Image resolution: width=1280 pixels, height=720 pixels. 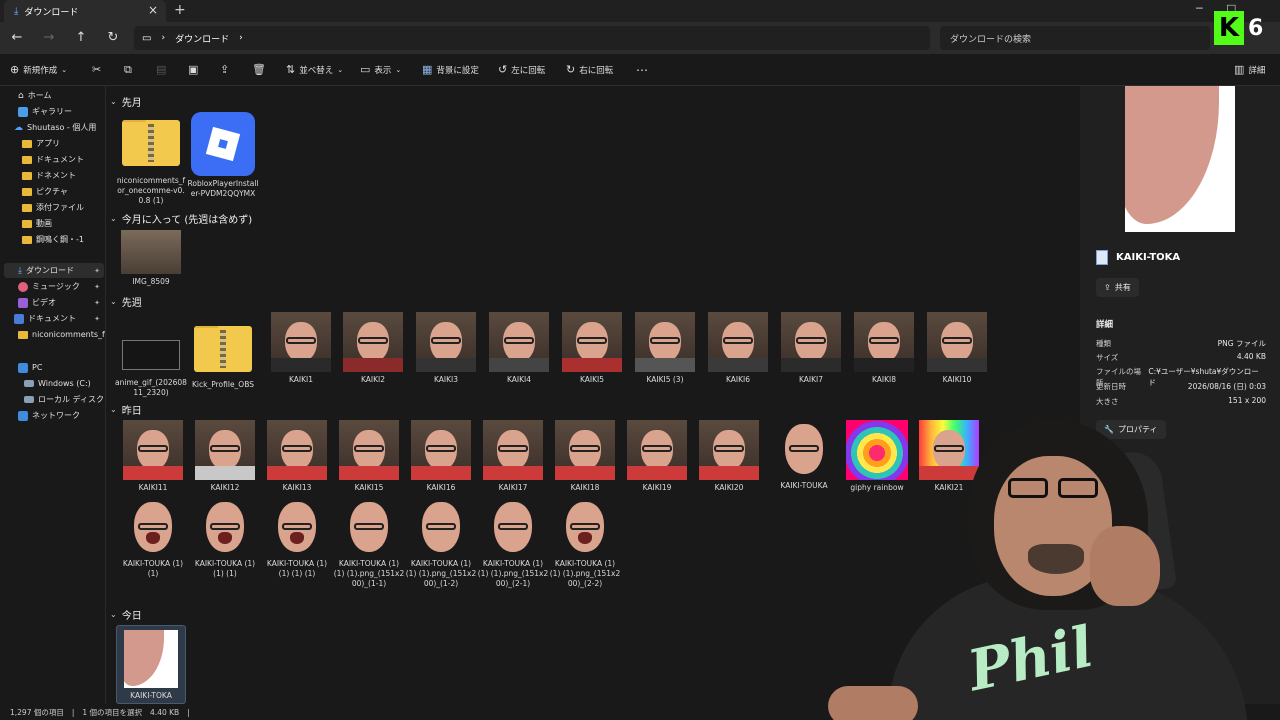 What do you see at coordinates (1054, 489) in the screenshot?
I see `streamer-glasses` at bounding box center [1054, 489].